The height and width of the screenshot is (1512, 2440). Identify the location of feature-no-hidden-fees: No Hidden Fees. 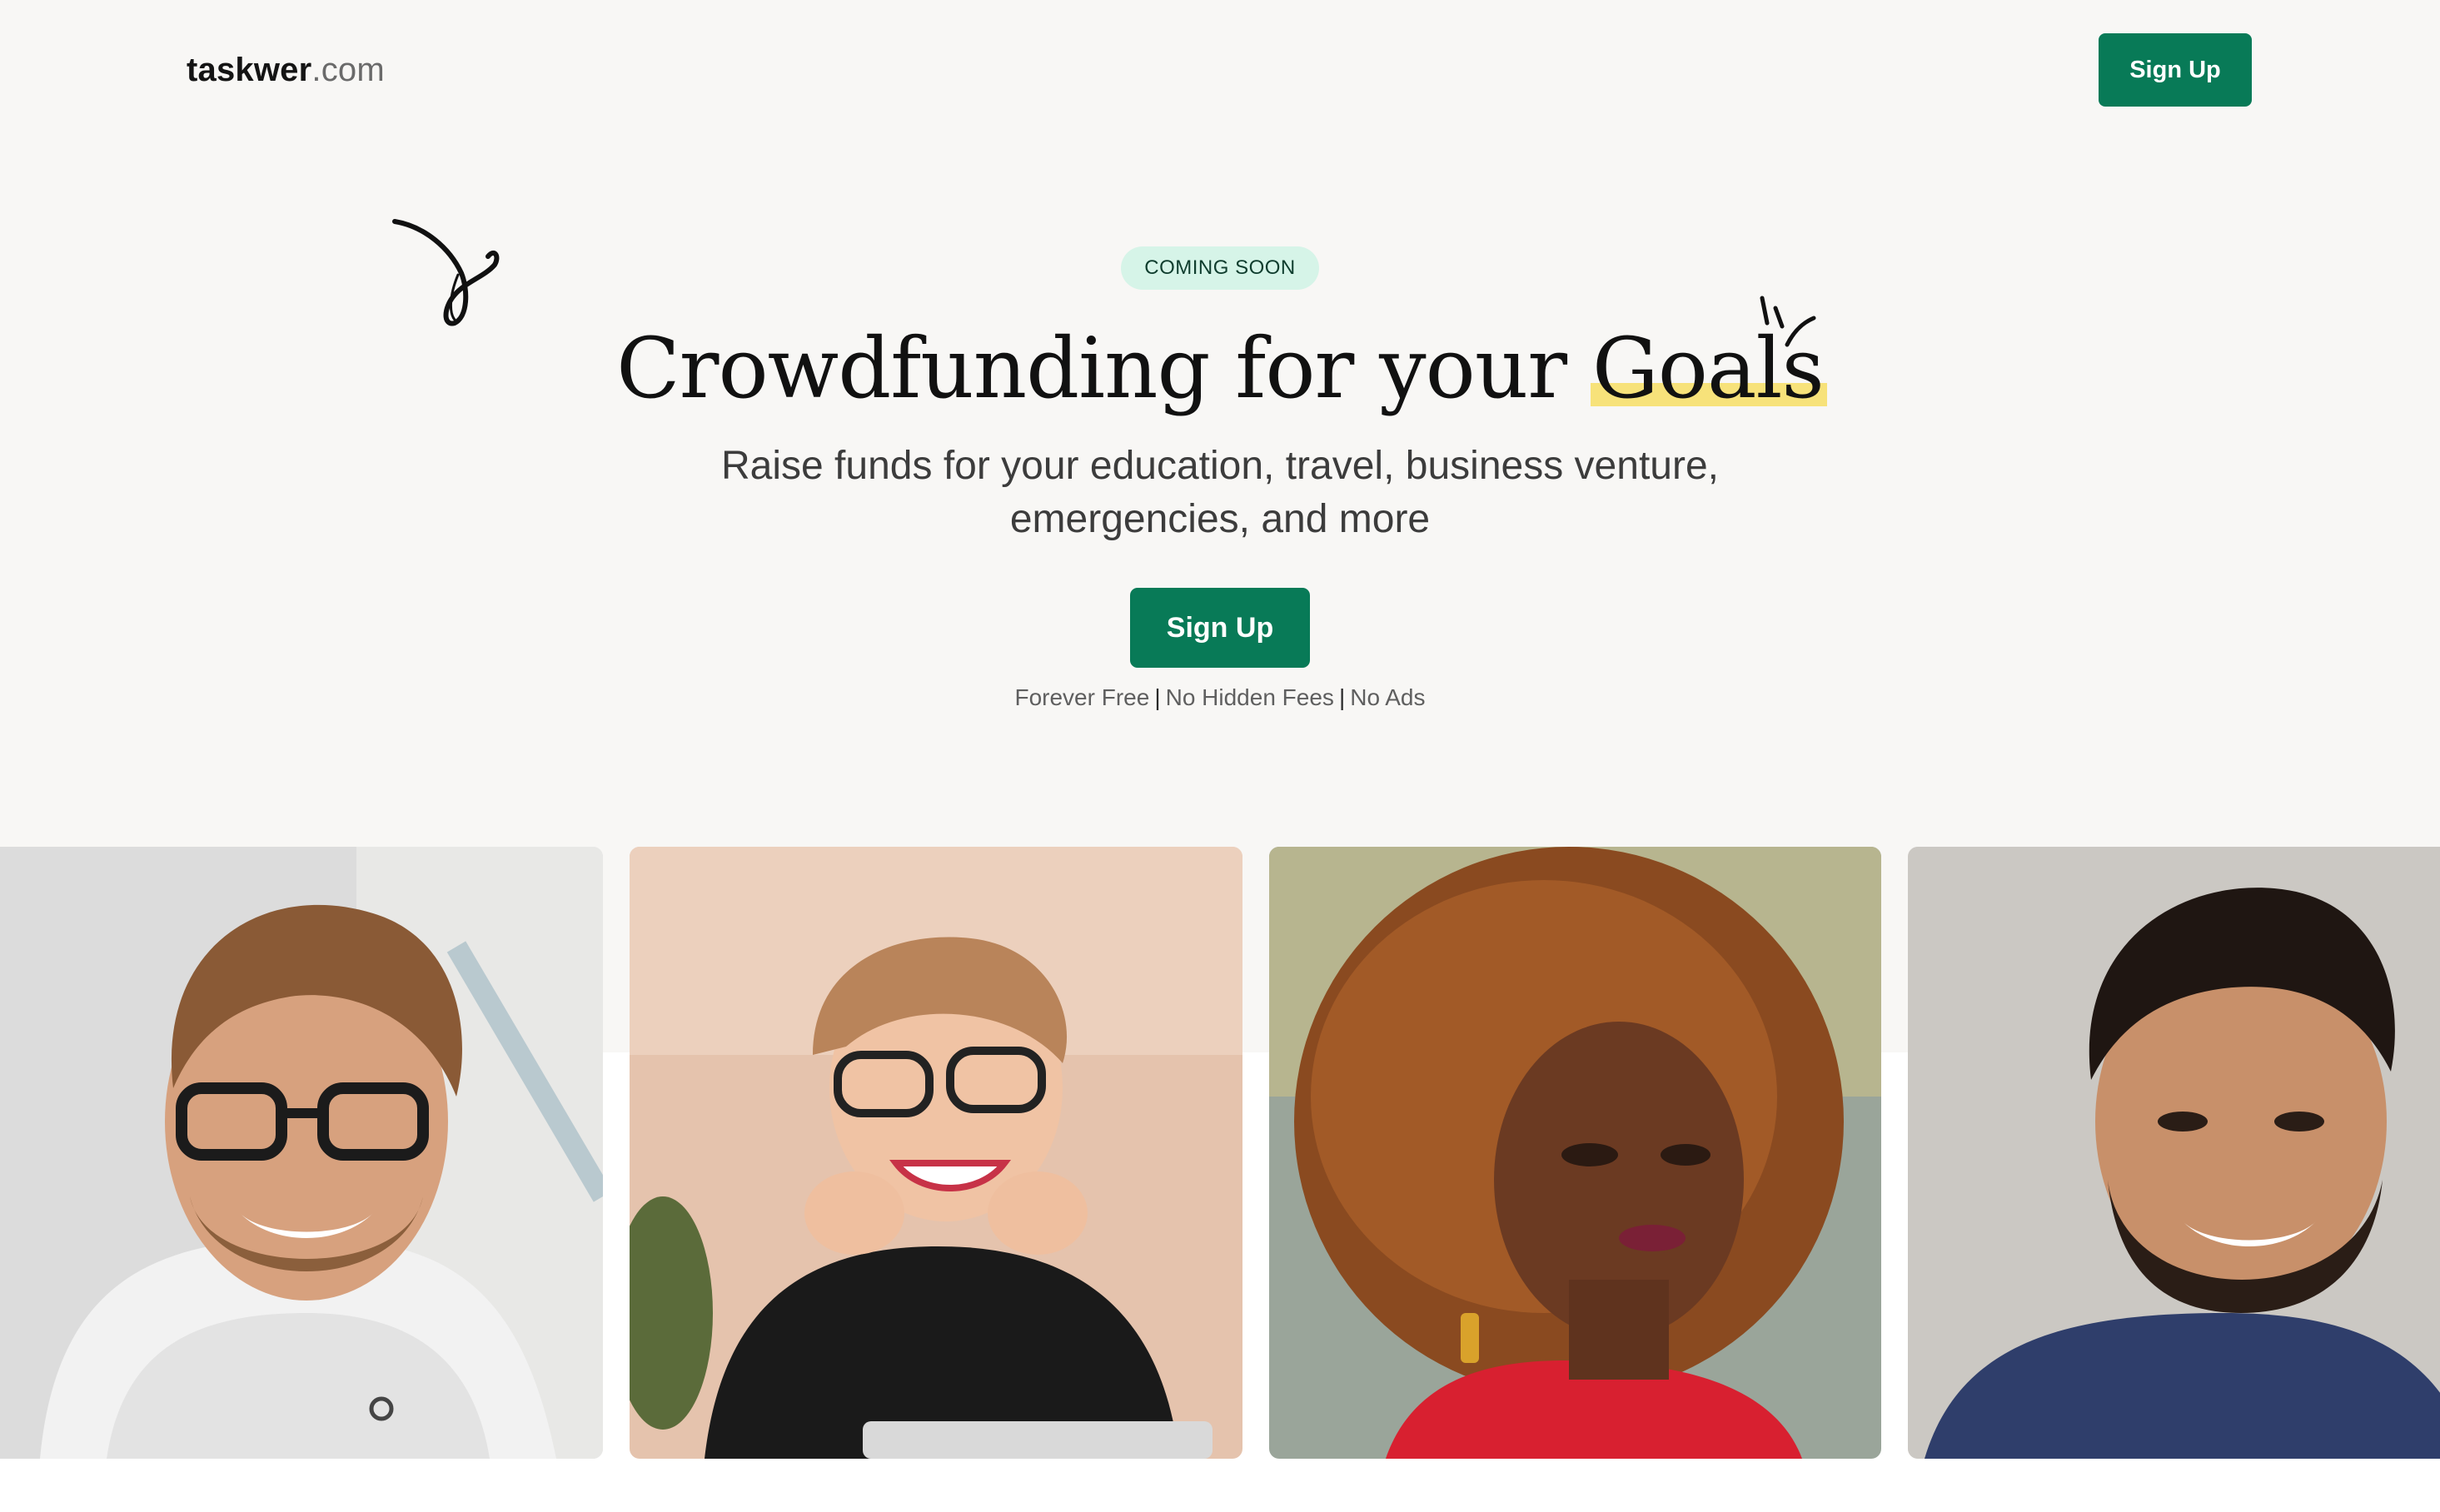
(1249, 697).